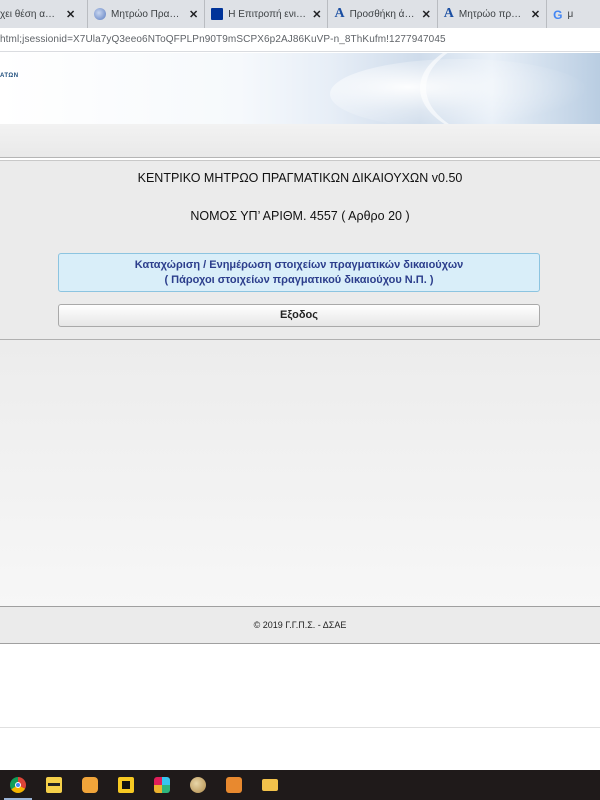 This screenshot has height=800, width=600. Describe the element at coordinates (9, 76) in the screenshot. I see `banner-logo-text: ΑΤΩΝ` at that location.